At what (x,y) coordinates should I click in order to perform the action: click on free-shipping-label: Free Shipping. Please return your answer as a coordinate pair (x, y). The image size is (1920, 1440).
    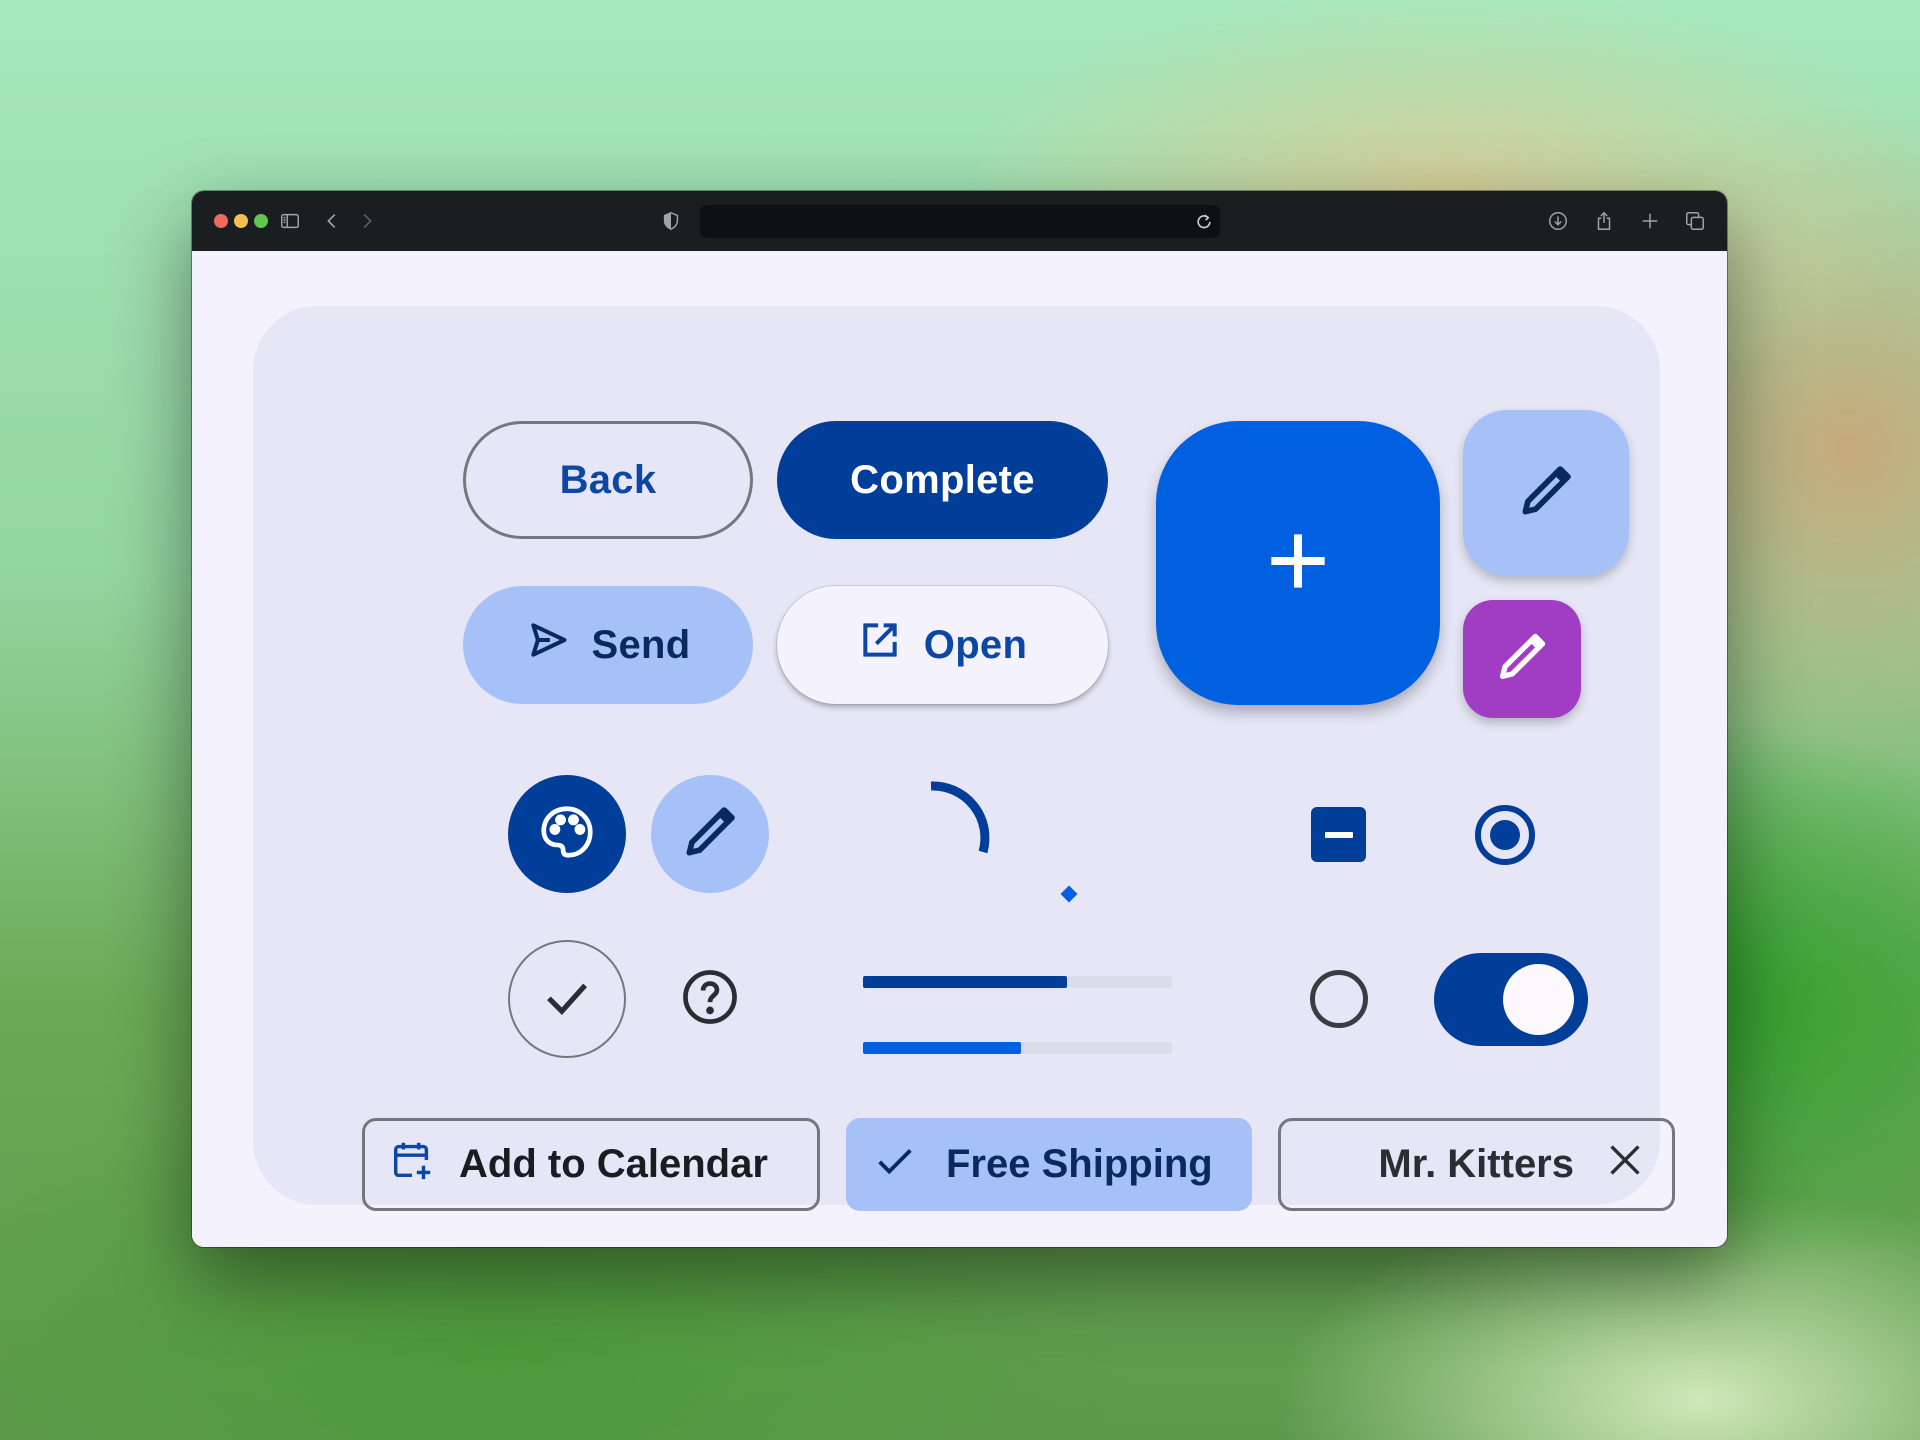
    Looking at the image, I should click on (1079, 1164).